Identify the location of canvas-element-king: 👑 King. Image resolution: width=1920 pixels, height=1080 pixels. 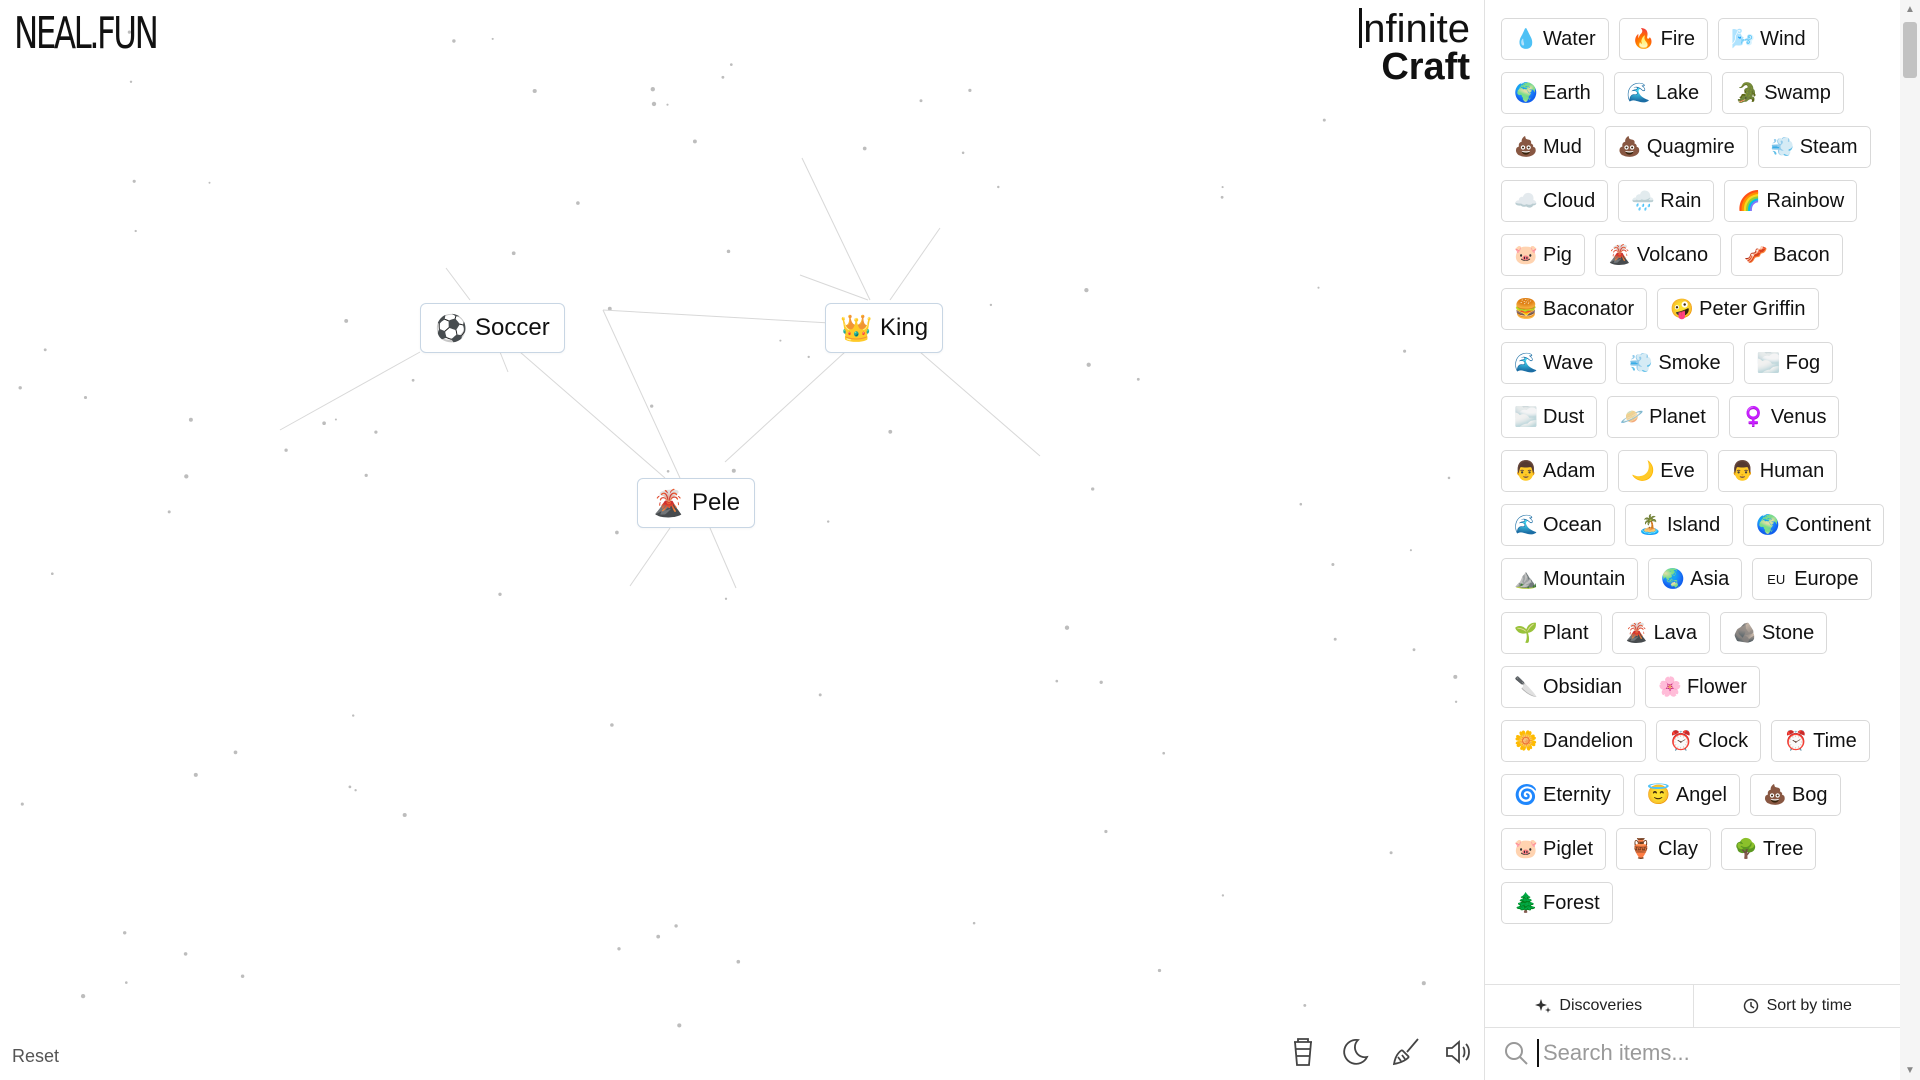
(884, 328).